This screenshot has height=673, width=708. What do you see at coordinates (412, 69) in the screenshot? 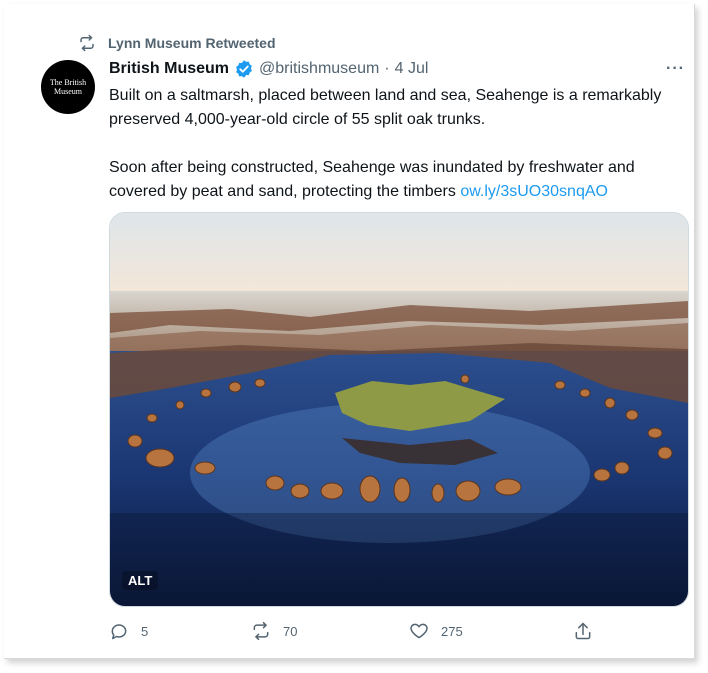
I see `tweet-date: 4 Jul` at bounding box center [412, 69].